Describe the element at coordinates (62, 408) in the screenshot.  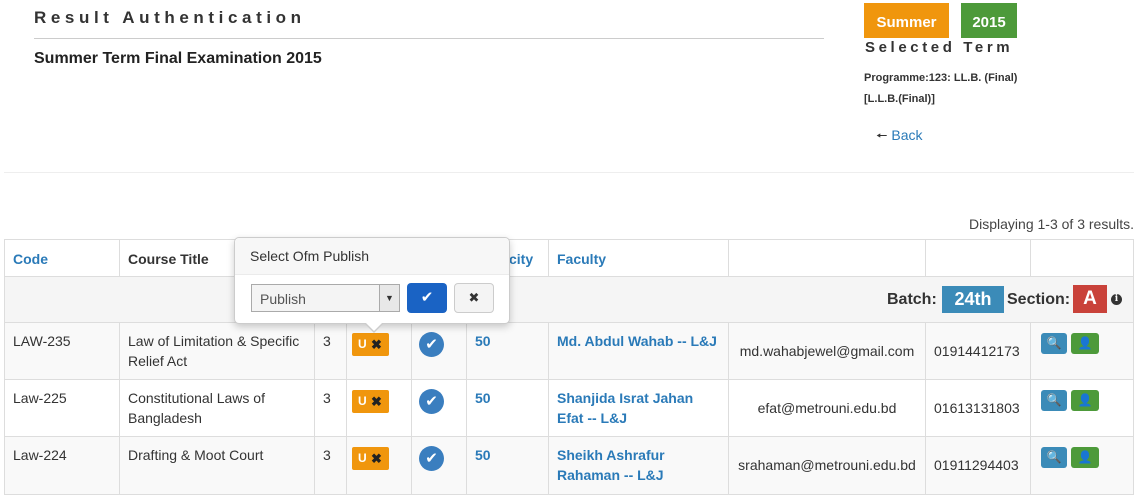
I see `course-code: Law-225` at that location.